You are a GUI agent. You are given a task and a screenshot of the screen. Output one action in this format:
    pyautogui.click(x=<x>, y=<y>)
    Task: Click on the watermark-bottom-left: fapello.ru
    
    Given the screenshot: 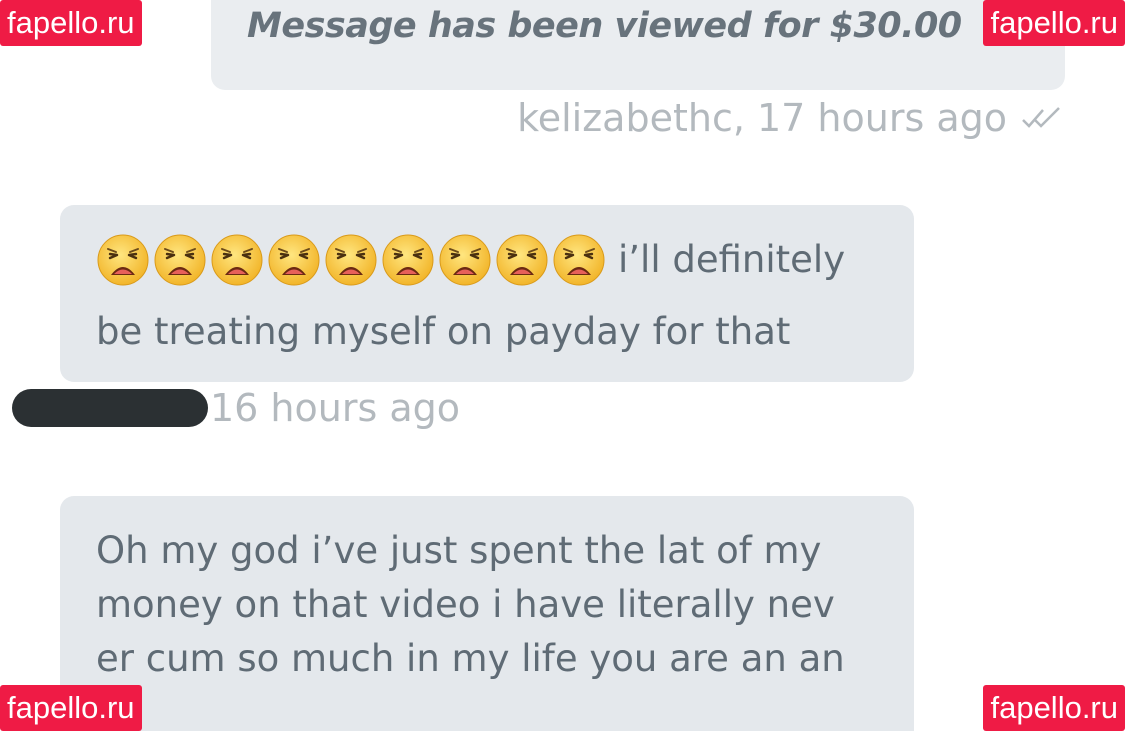 What is the action you would take?
    pyautogui.click(x=71, y=708)
    